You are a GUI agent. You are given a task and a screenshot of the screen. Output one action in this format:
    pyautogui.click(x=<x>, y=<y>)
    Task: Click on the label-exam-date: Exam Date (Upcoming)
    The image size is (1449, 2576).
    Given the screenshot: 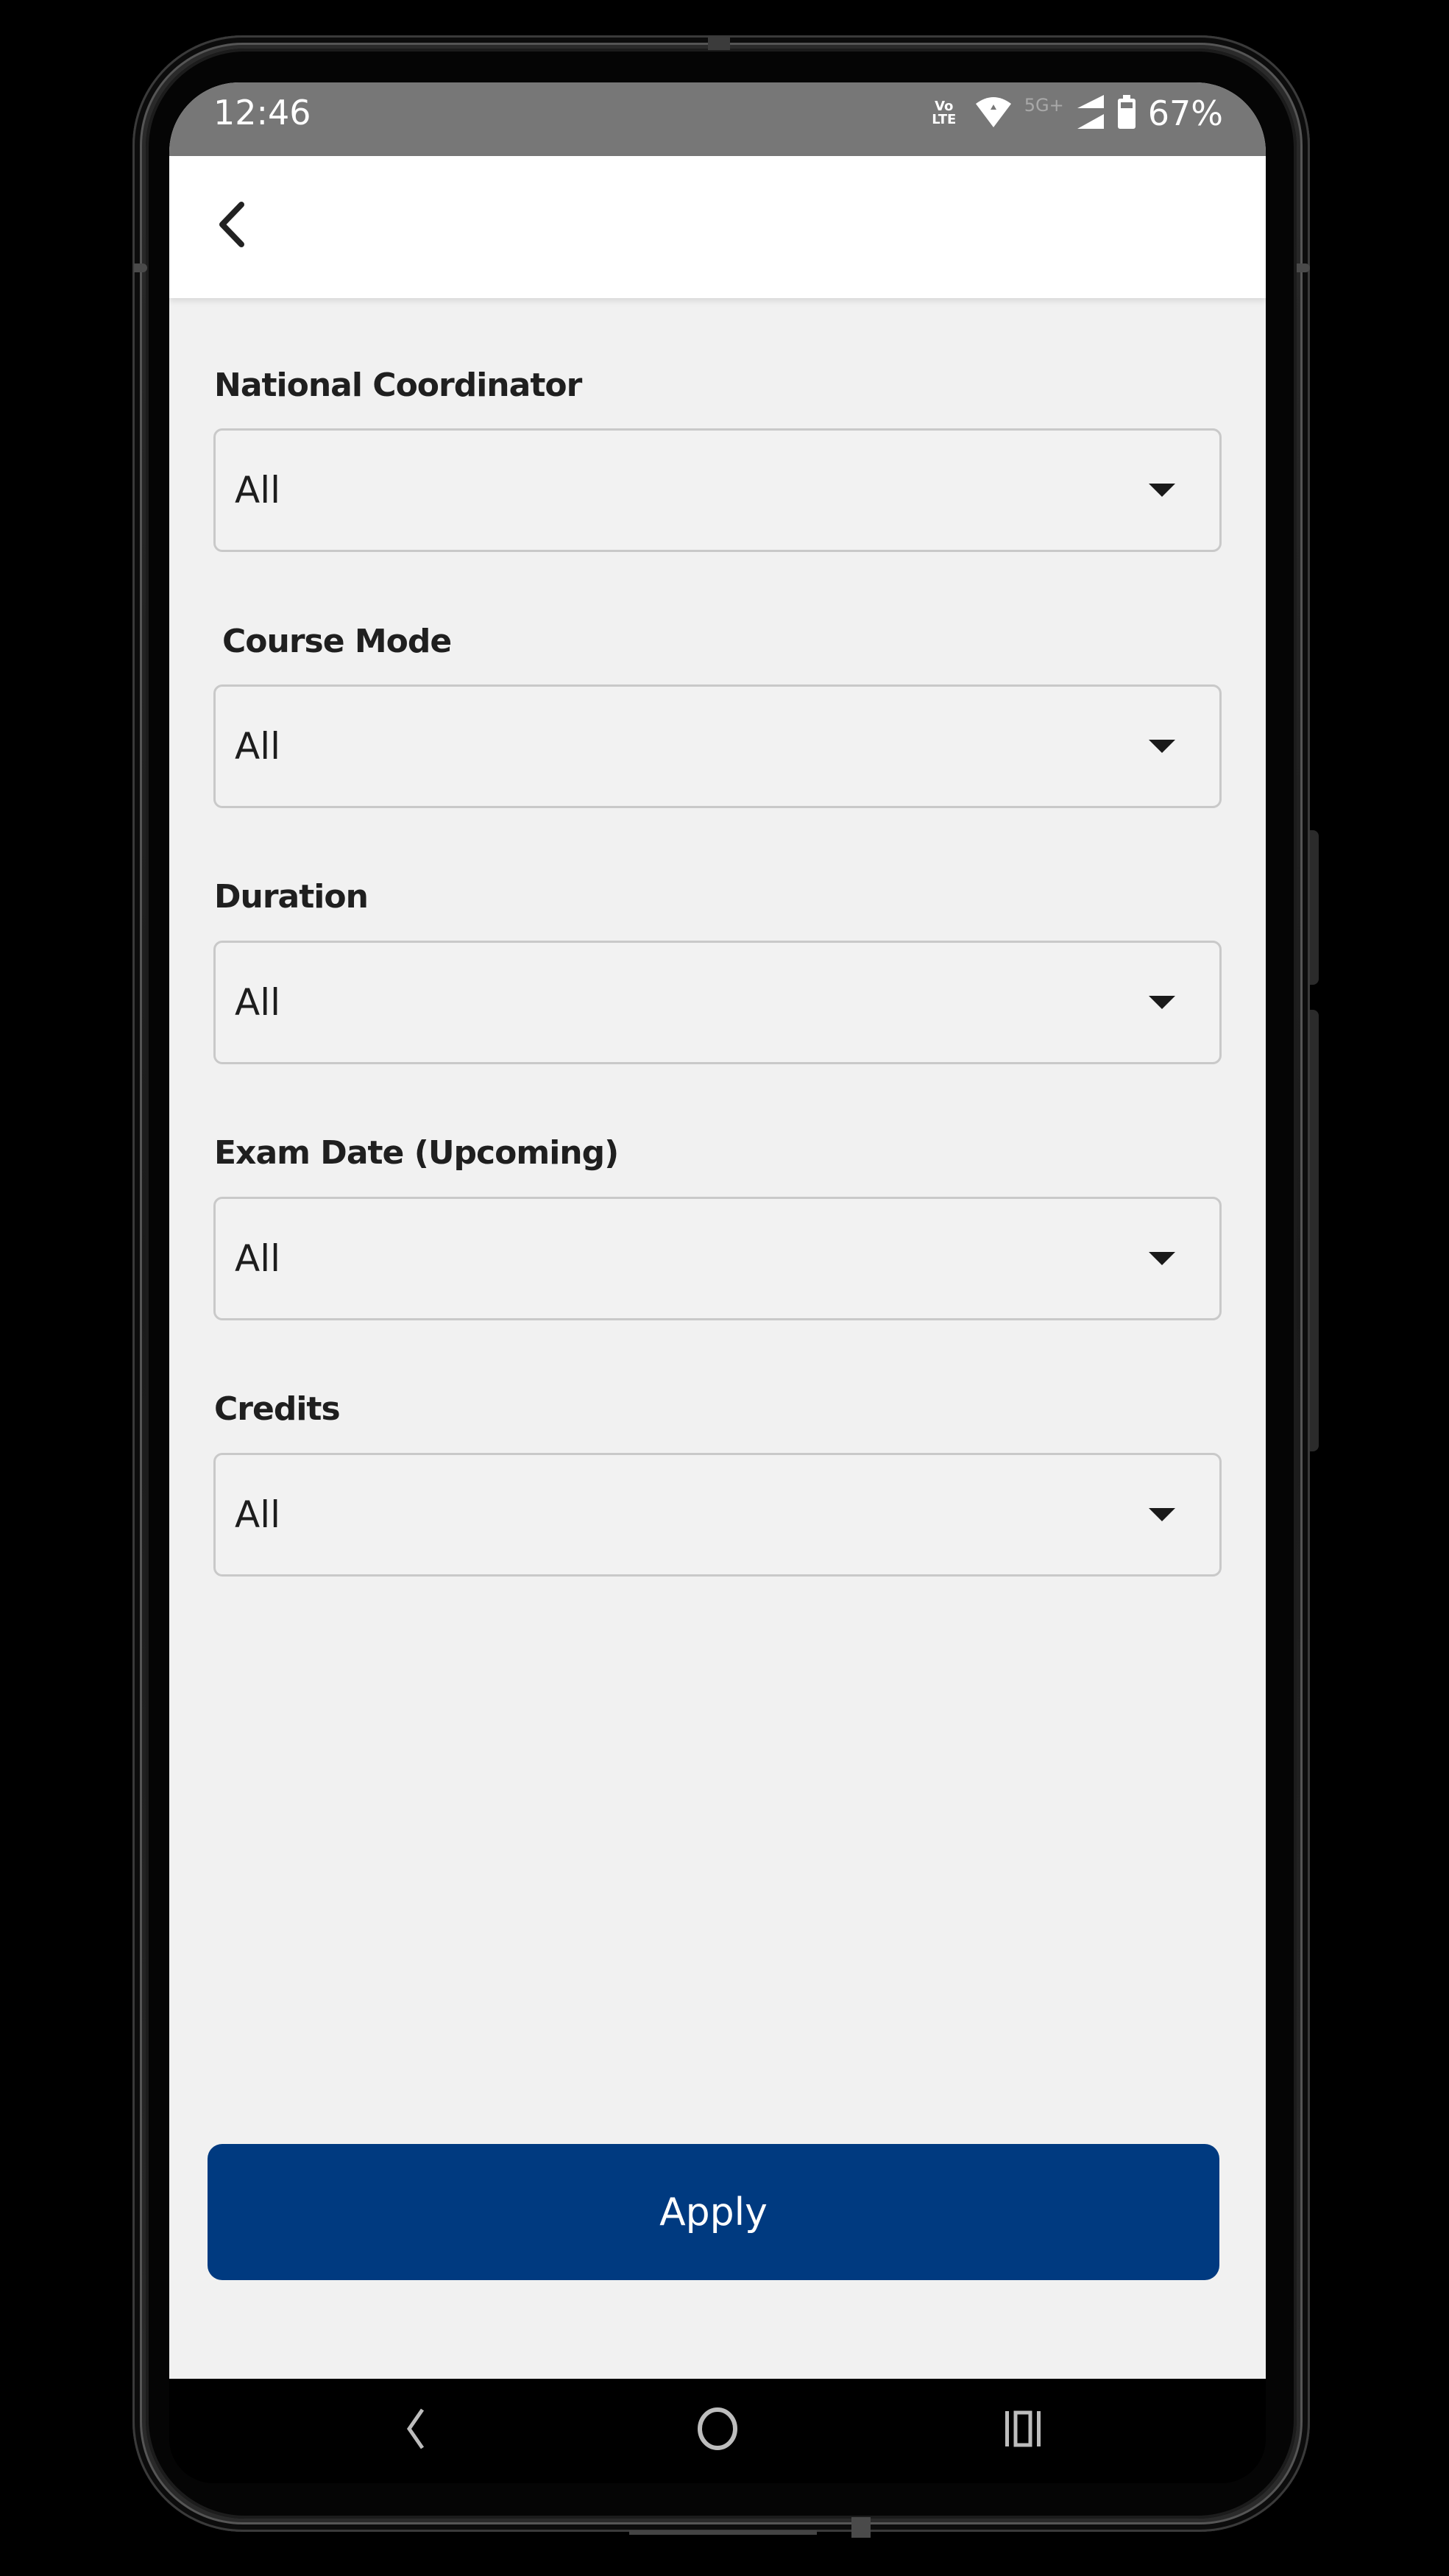 What is the action you would take?
    pyautogui.click(x=416, y=1153)
    